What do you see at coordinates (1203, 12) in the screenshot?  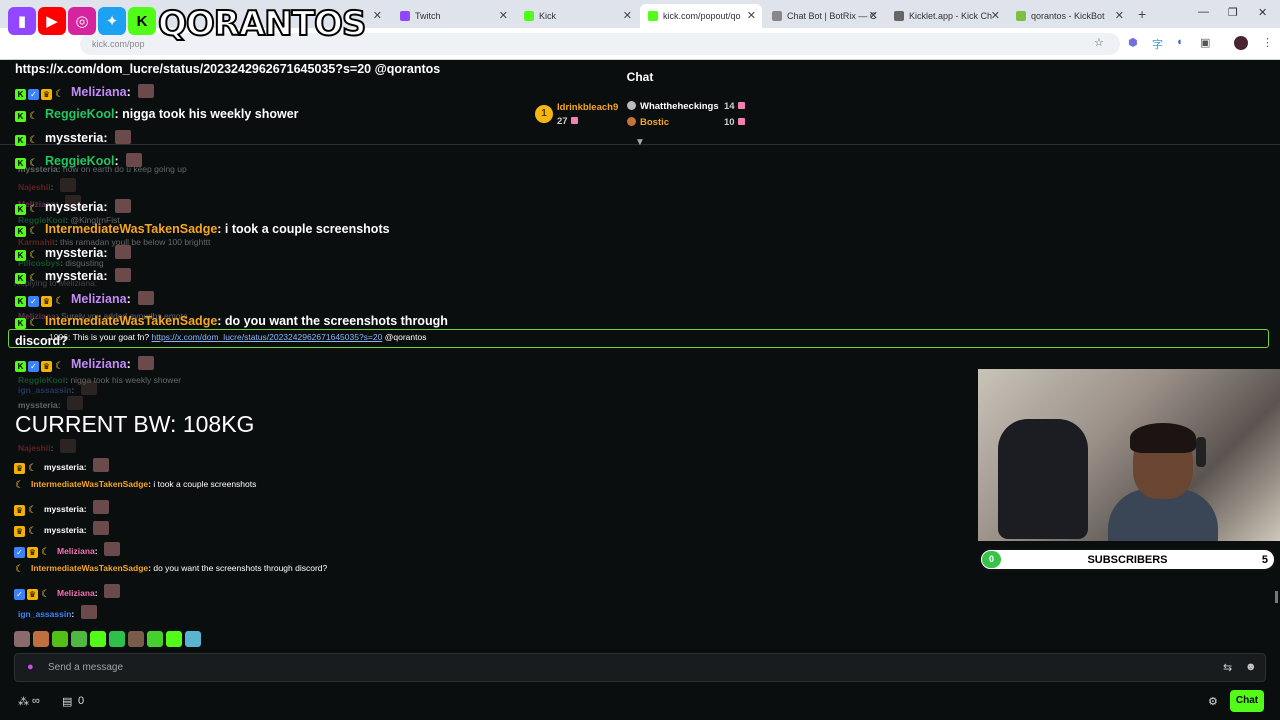 I see `minimize-icon: —` at bounding box center [1203, 12].